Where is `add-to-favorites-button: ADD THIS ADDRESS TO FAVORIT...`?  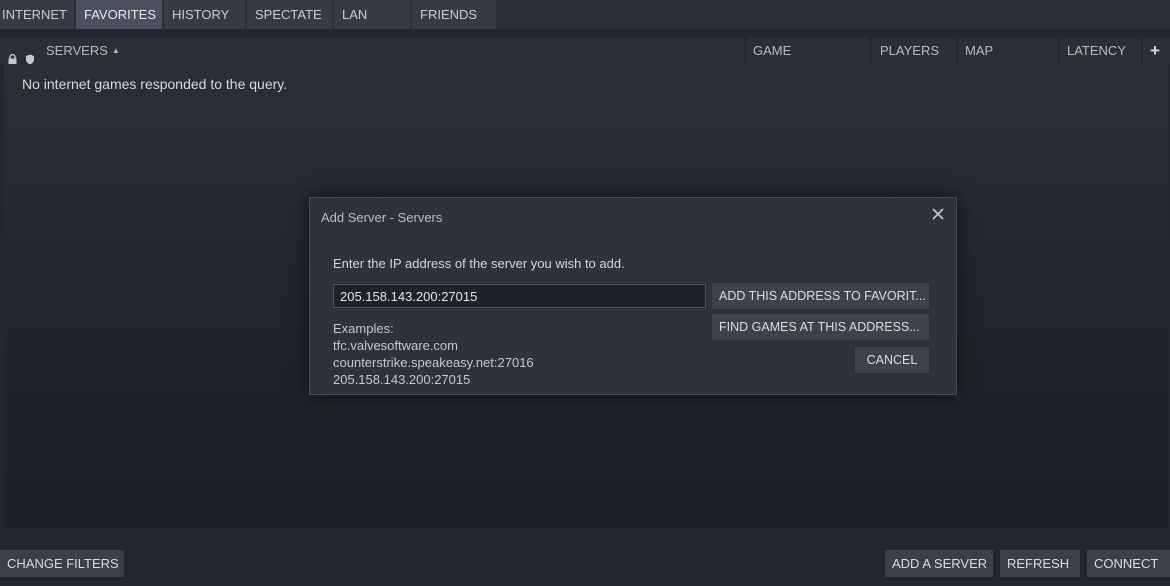 add-to-favorites-button: ADD THIS ADDRESS TO FAVORIT... is located at coordinates (820, 296).